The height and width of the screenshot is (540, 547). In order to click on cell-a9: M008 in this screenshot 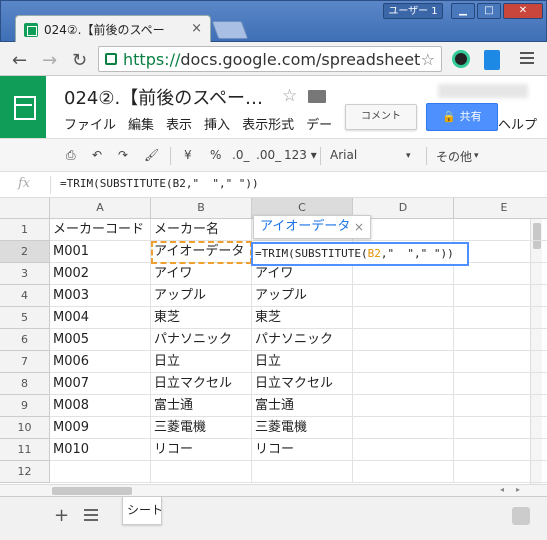, I will do `click(100, 406)`.